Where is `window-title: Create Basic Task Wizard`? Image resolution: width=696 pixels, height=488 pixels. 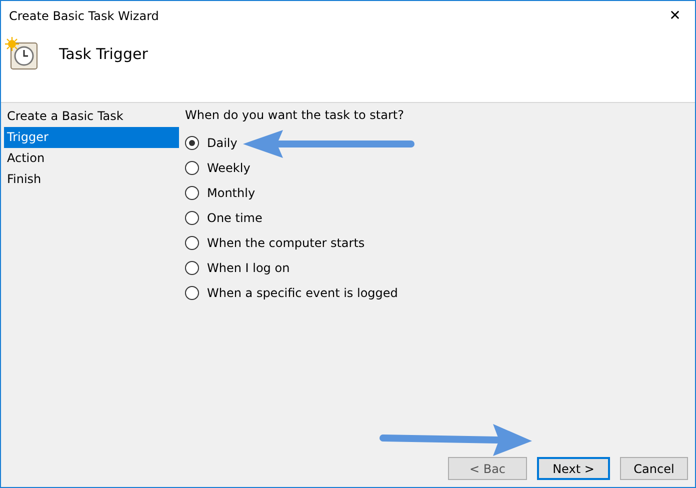
window-title: Create Basic Task Wizard is located at coordinates (84, 16).